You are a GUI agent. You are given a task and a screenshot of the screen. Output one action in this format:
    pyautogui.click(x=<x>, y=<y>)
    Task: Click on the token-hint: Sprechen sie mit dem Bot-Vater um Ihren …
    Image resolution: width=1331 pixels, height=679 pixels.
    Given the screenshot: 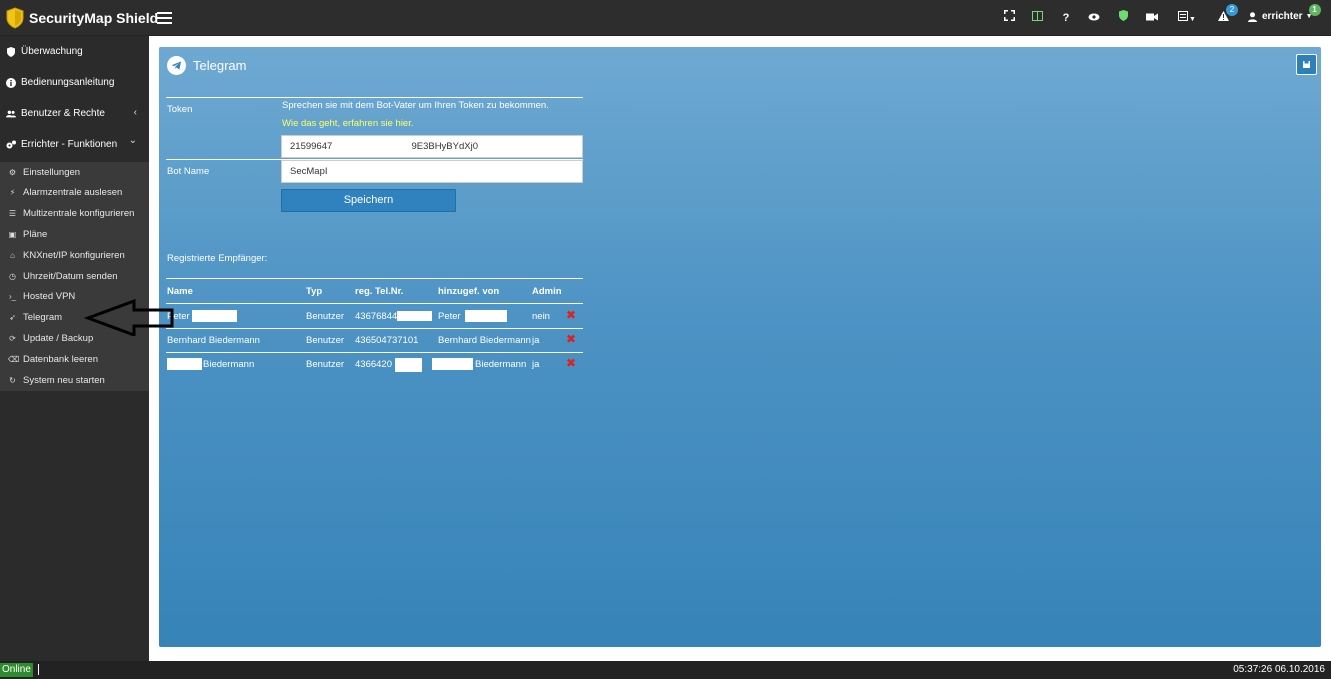 What is the action you would take?
    pyautogui.click(x=415, y=105)
    